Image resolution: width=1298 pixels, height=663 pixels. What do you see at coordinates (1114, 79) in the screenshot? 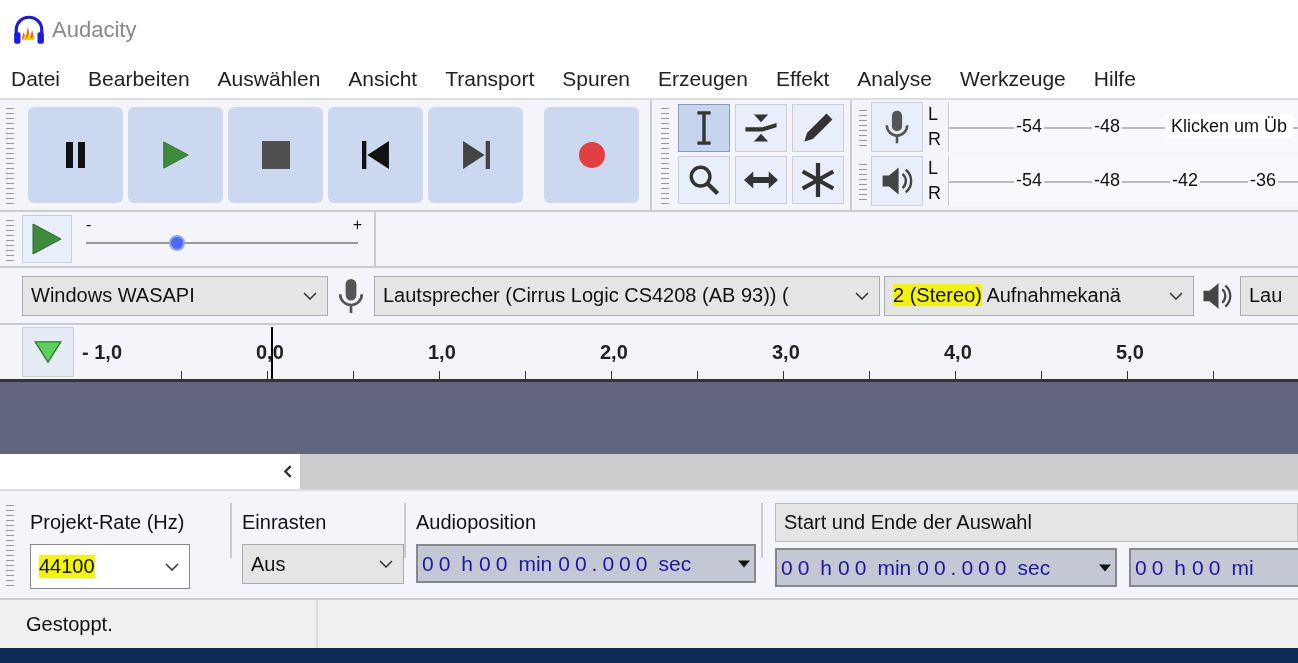
I see `menu-item: Hilfe` at bounding box center [1114, 79].